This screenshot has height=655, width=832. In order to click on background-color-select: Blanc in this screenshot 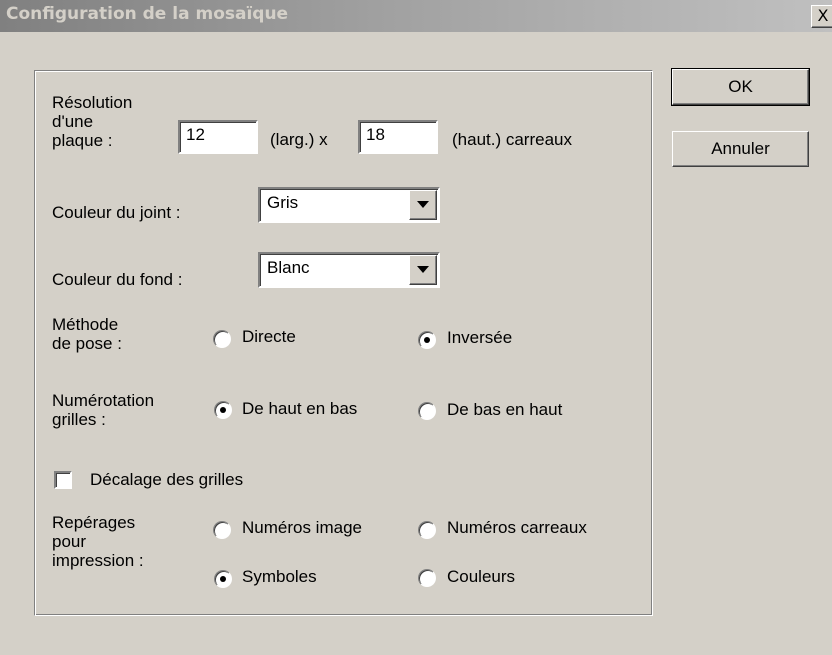, I will do `click(349, 270)`.